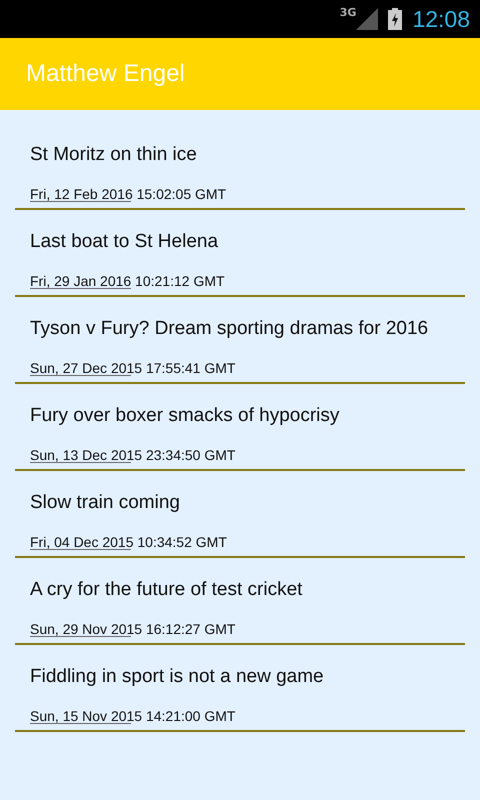 The width and height of the screenshot is (480, 800). I want to click on article-item: A cry for the future of test cricket Sun, 29 Nov 2015 16:12:27 GMT, so click(240, 601).